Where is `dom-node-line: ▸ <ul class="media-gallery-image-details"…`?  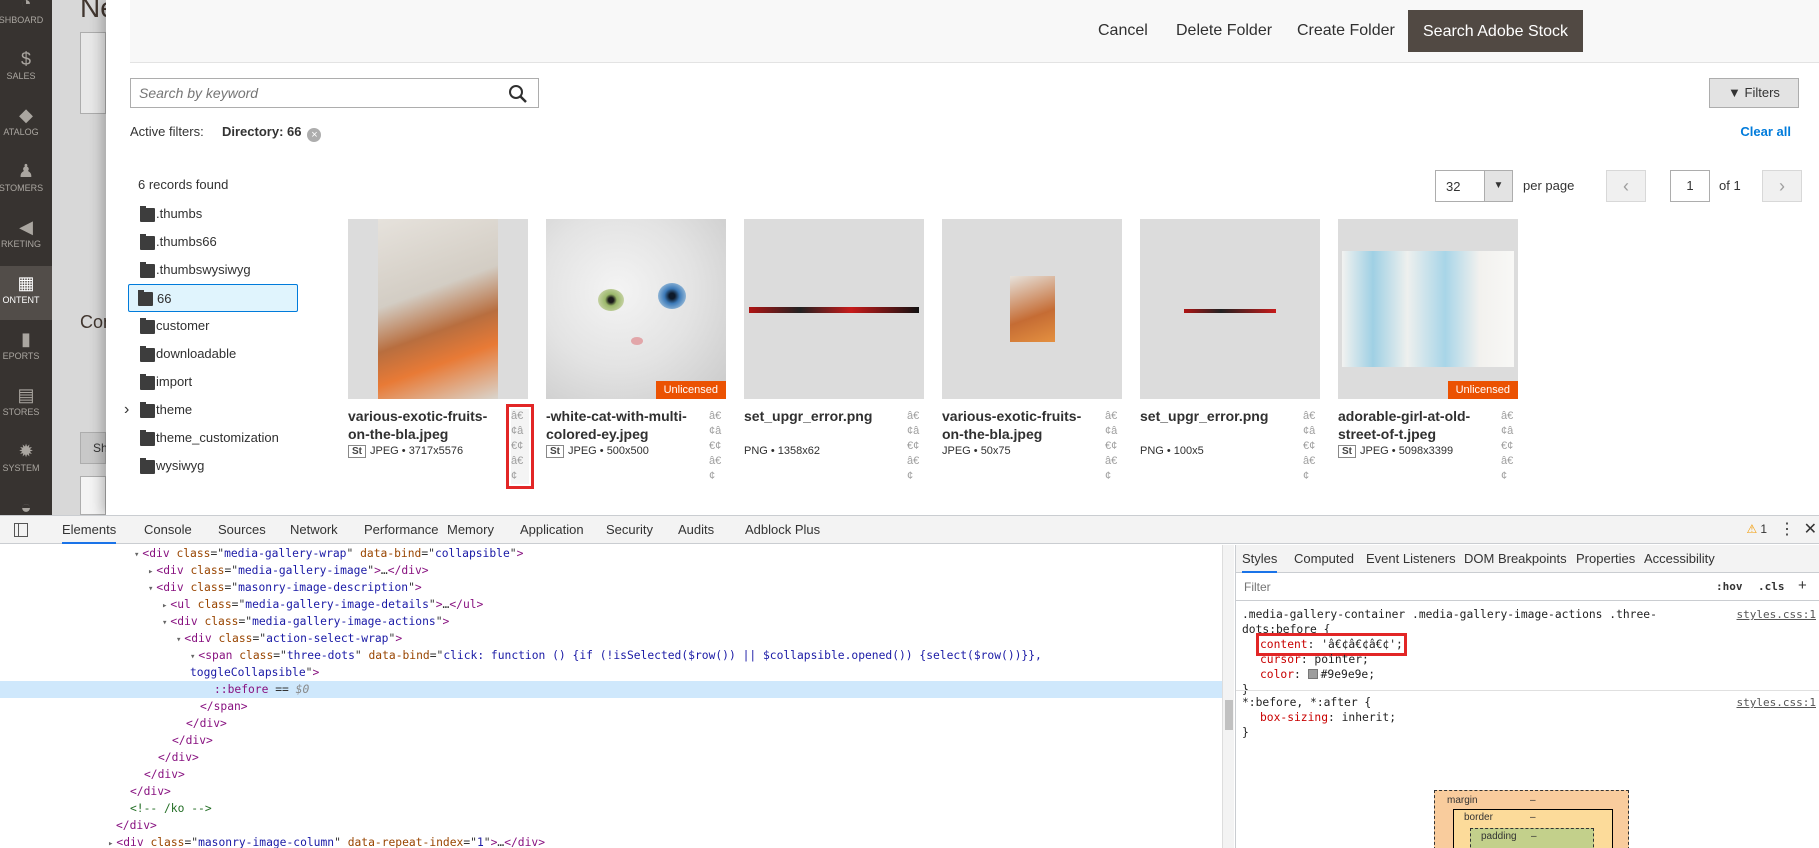
dom-node-line: ▸ <ul class="media-gallery-image-details"… is located at coordinates (611, 604).